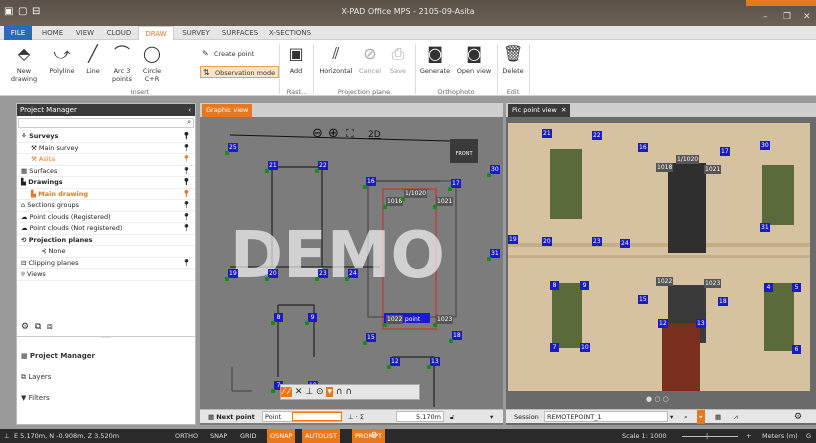 The height and width of the screenshot is (443, 816). Describe the element at coordinates (420, 416) in the screenshot. I see `distance-input: 5.170m` at that location.